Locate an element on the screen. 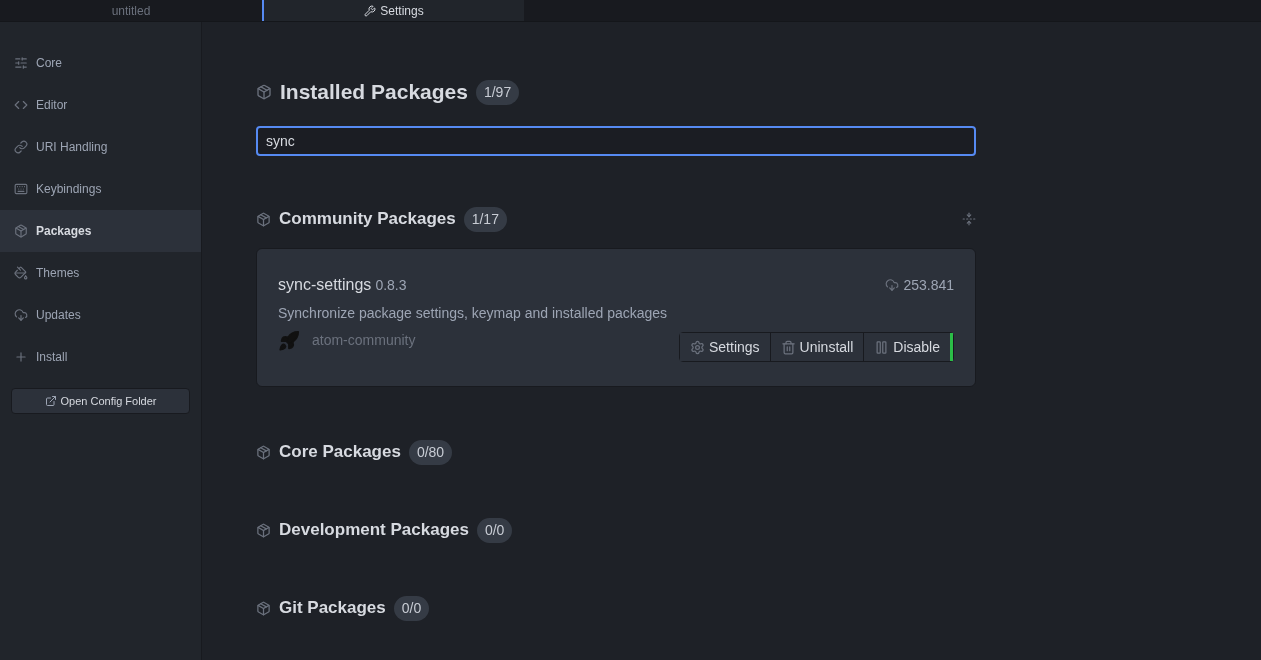  sidebar-item: Keybindings is located at coordinates (100, 189).